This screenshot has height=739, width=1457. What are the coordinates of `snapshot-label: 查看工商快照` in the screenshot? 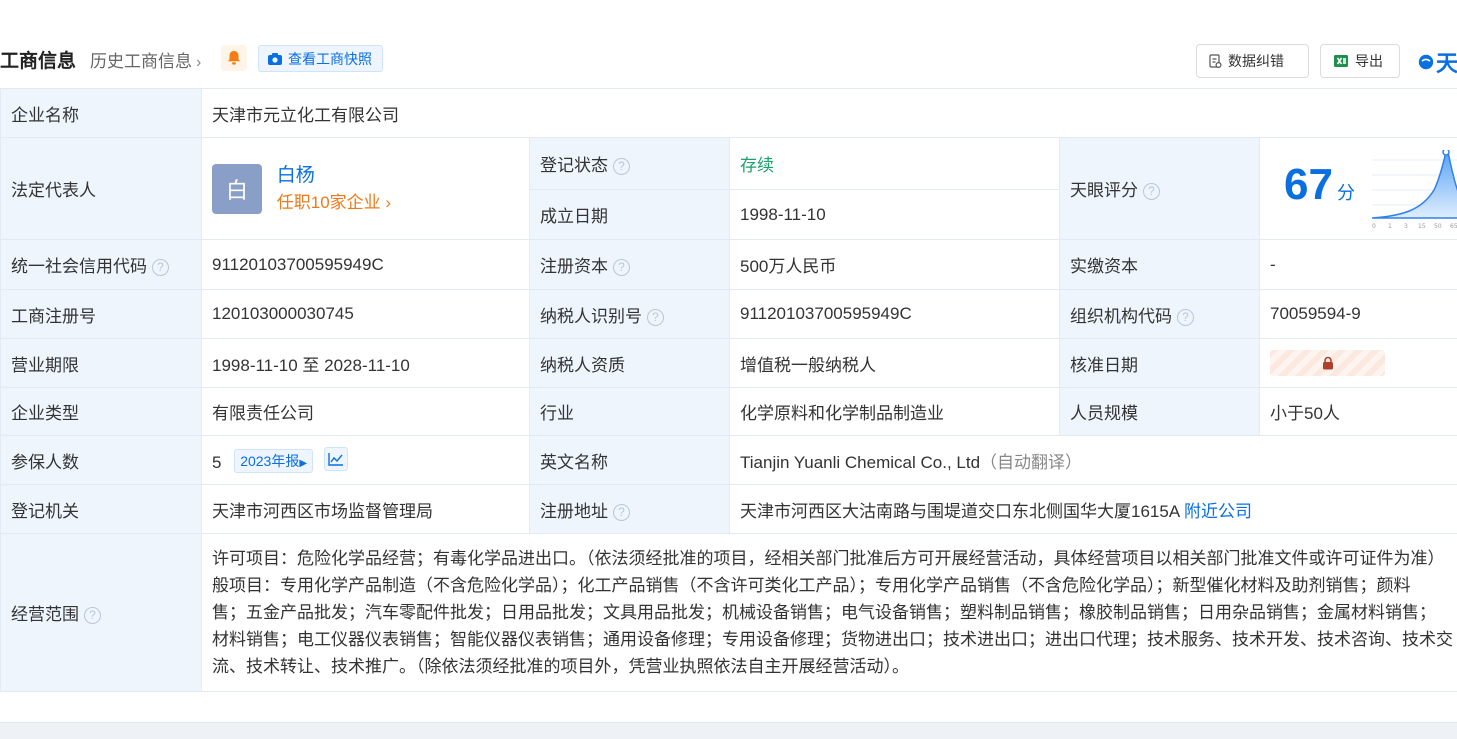 It's located at (330, 58).